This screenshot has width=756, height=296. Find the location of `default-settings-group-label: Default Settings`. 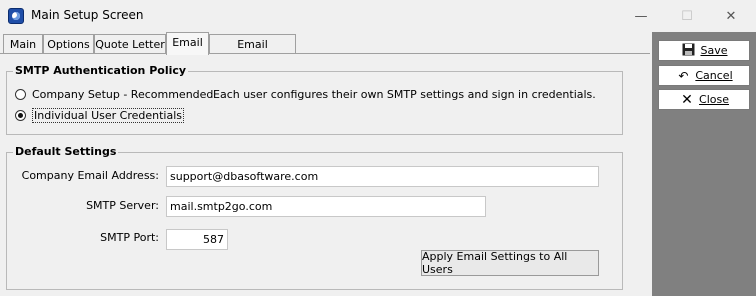

default-settings-group-label: Default Settings is located at coordinates (66, 151).